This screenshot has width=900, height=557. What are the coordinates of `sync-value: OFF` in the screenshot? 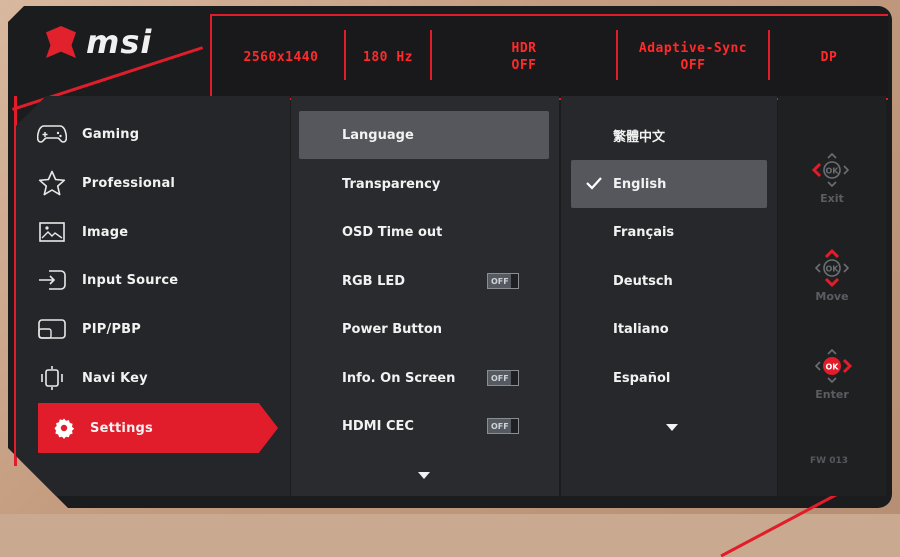 It's located at (693, 65).